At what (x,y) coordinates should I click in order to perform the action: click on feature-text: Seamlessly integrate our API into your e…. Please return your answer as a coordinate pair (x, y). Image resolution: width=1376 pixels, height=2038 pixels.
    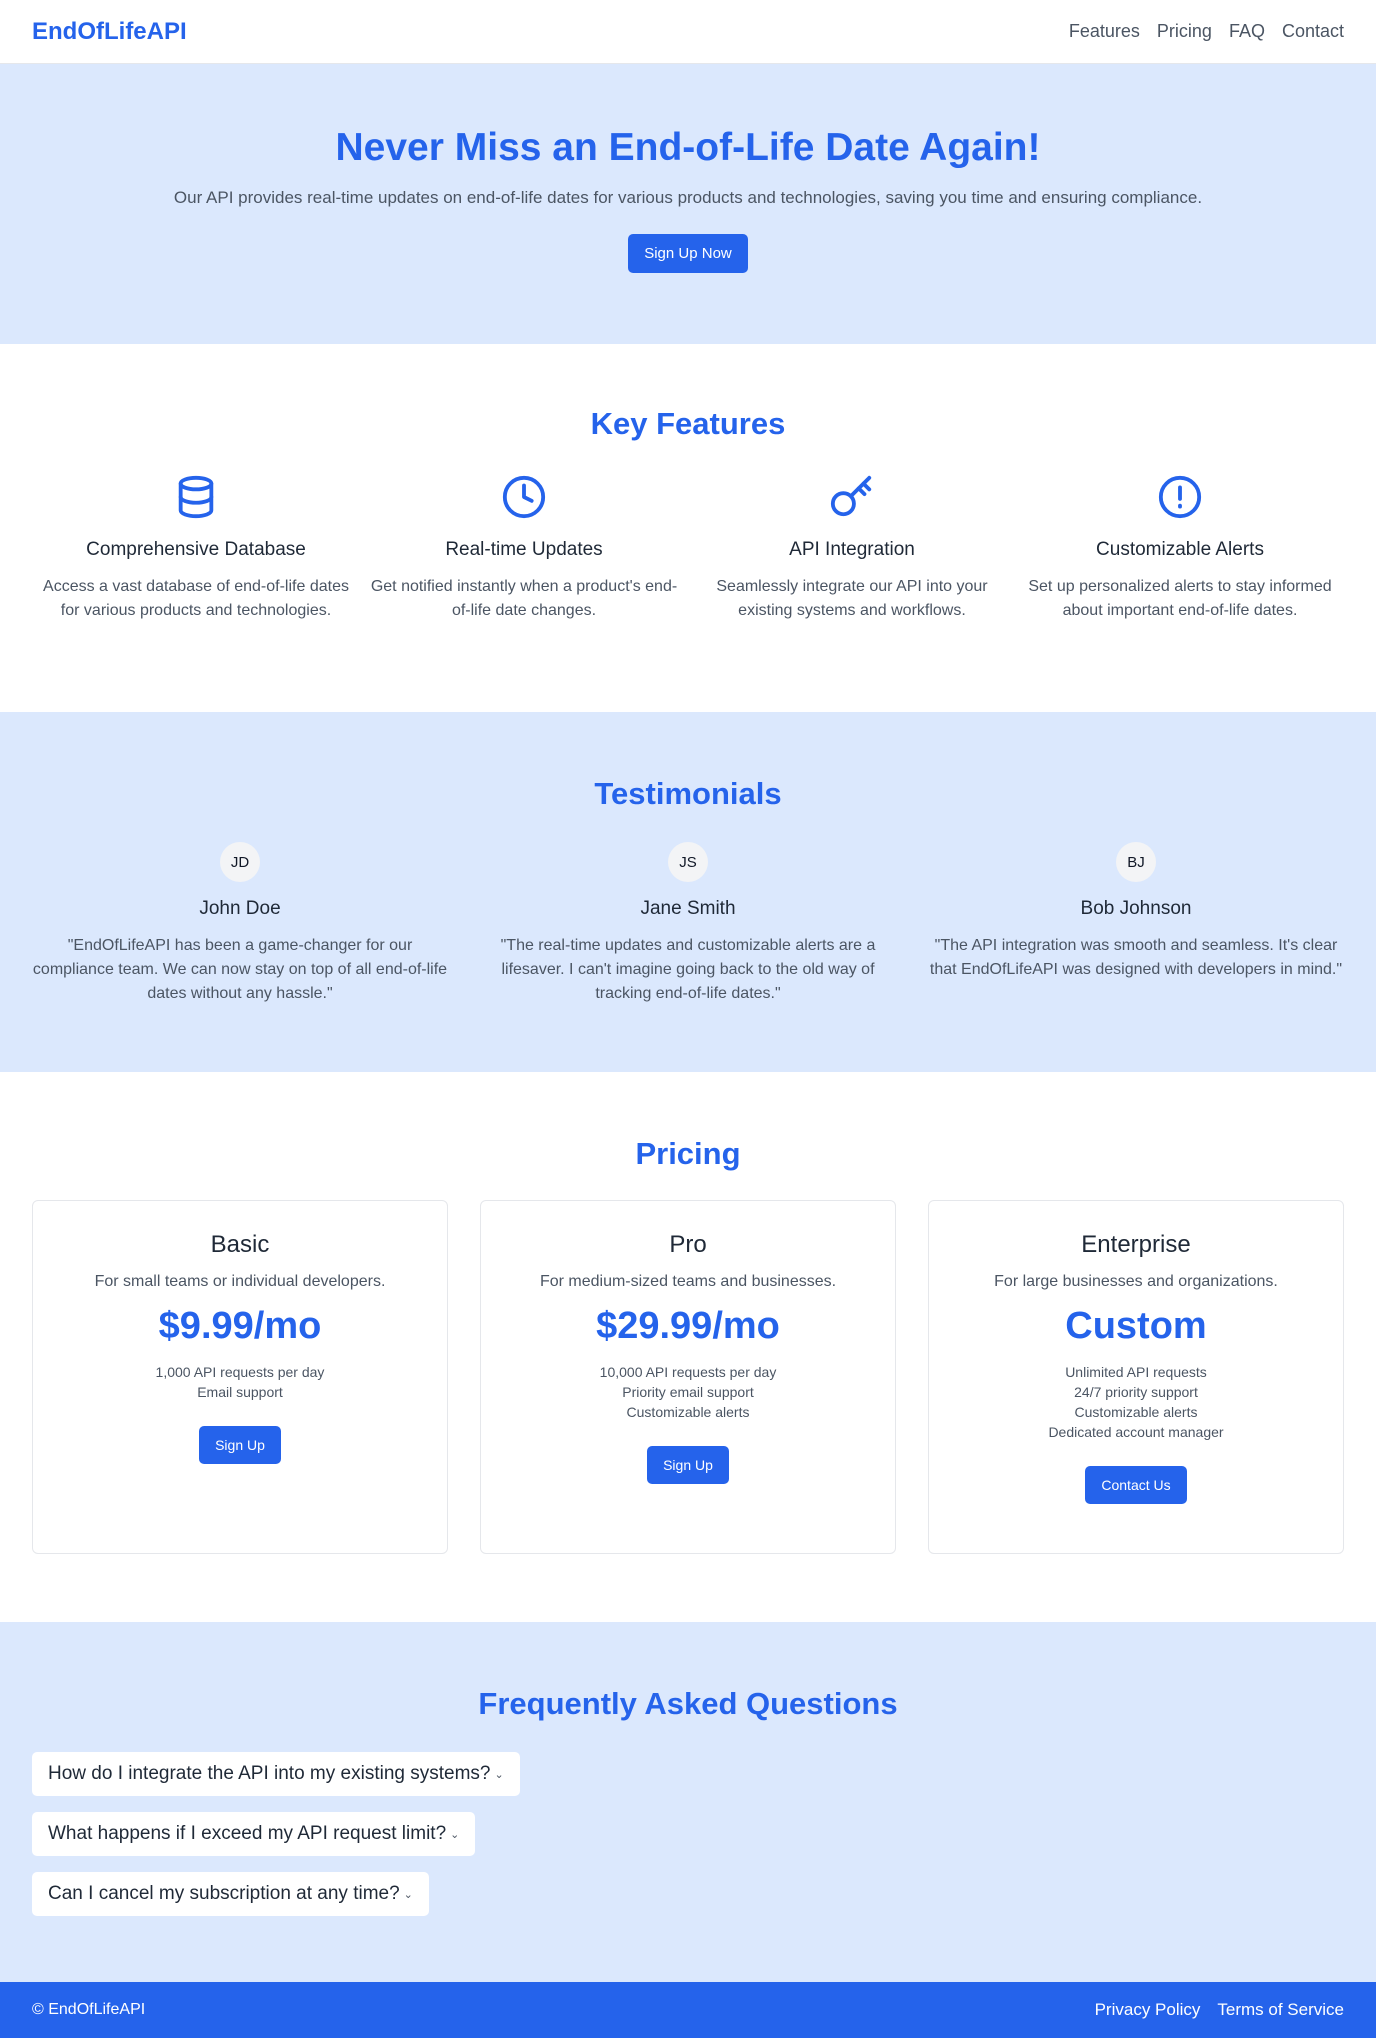
    Looking at the image, I should click on (852, 598).